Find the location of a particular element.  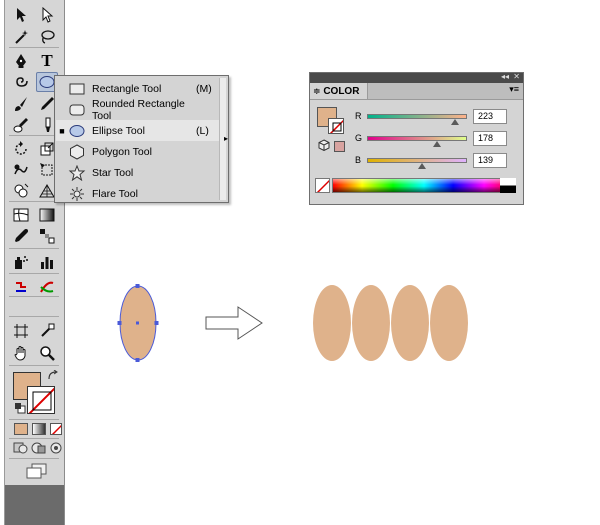

artboard-canvas is located at coordinates (292, 323).